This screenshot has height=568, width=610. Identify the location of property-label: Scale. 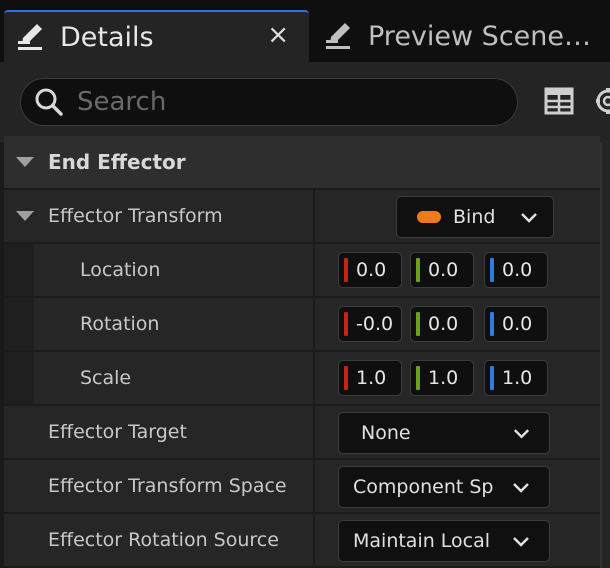
(106, 378).